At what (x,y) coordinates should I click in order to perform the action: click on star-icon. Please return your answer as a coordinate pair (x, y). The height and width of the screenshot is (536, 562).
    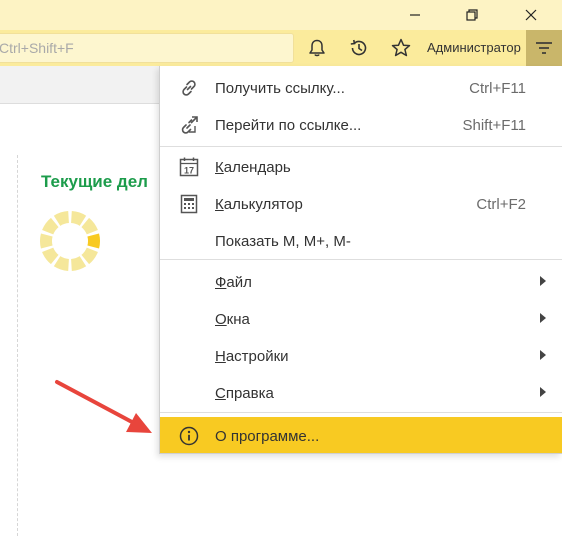
    Looking at the image, I should click on (401, 47).